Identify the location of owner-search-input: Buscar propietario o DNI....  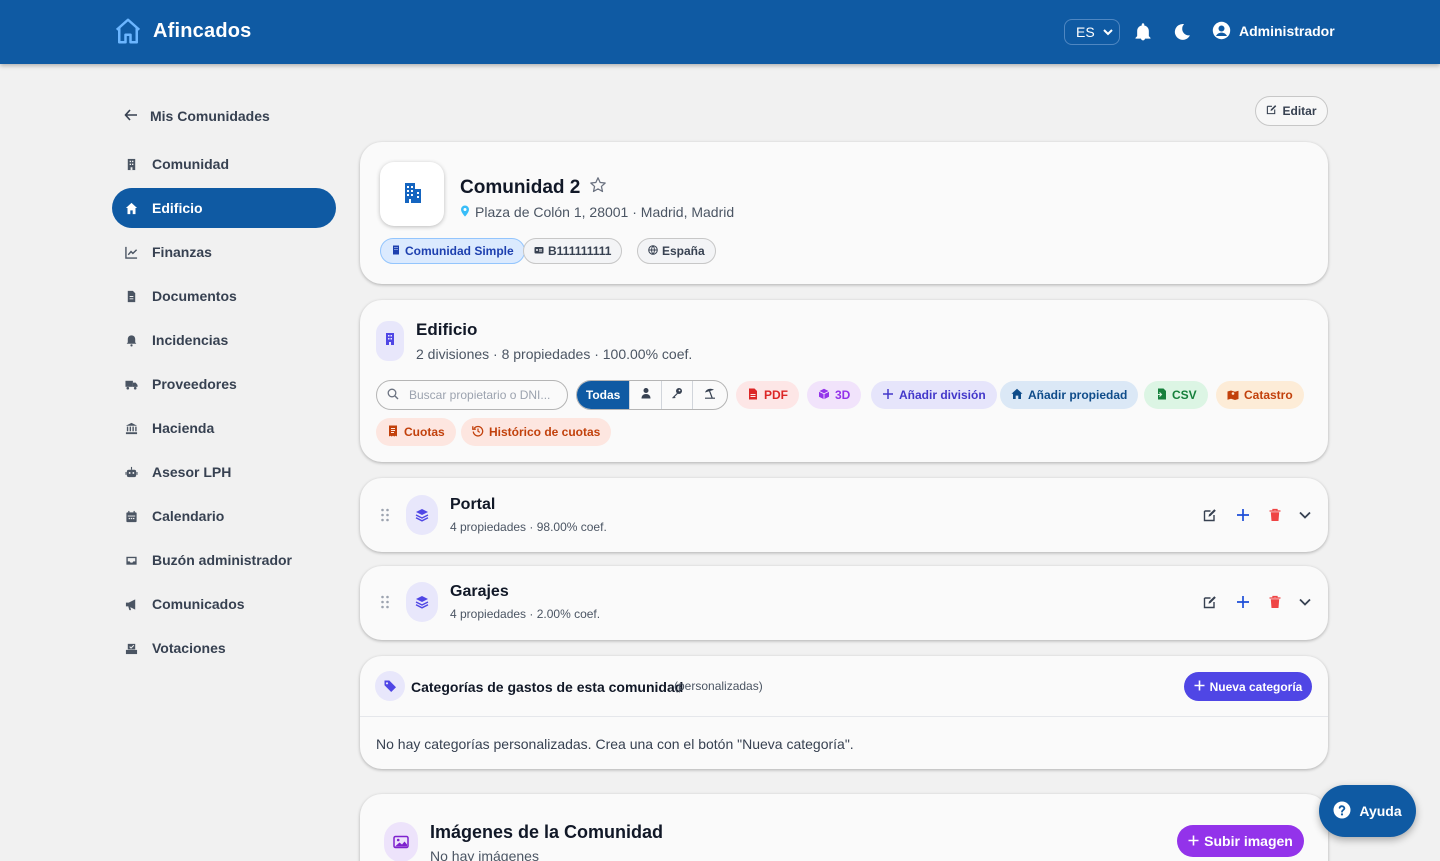
(472, 395).